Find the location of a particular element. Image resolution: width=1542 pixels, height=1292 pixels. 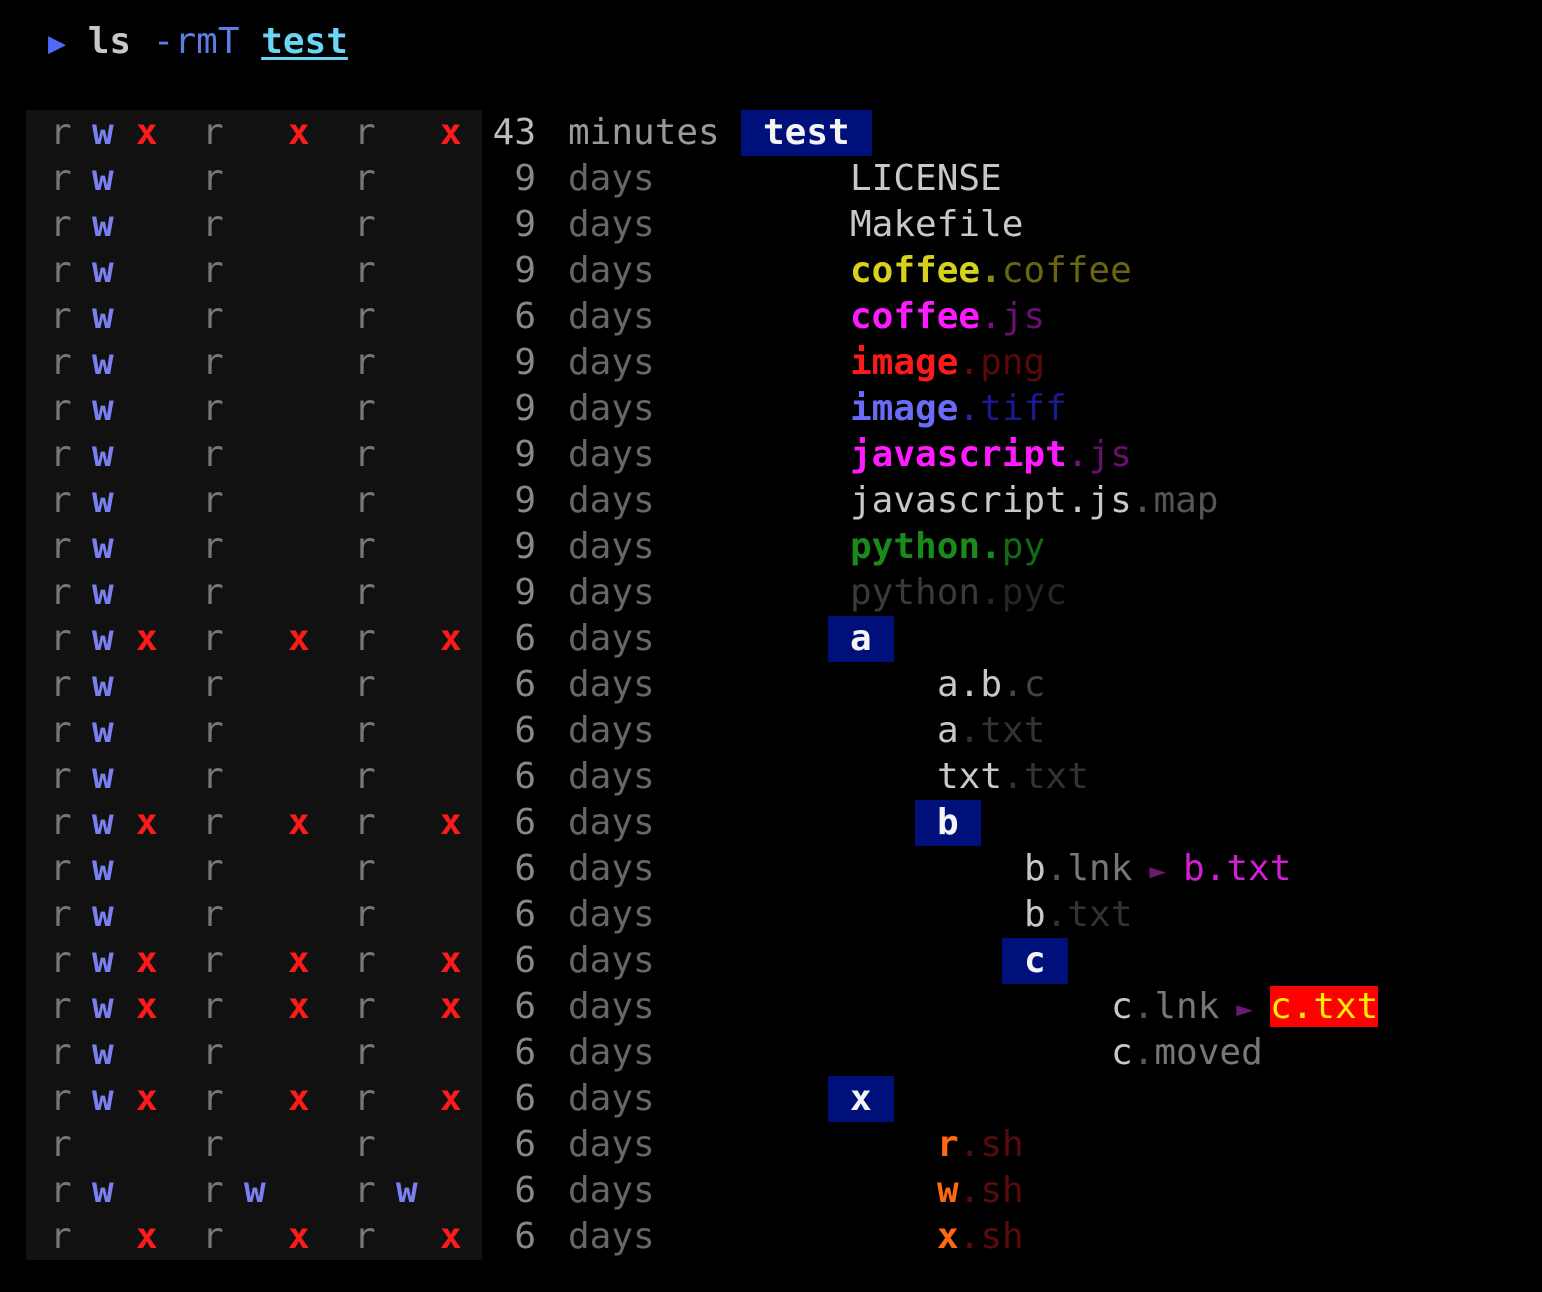

table-row: r w r r 6 days b.txt is located at coordinates (771, 915).